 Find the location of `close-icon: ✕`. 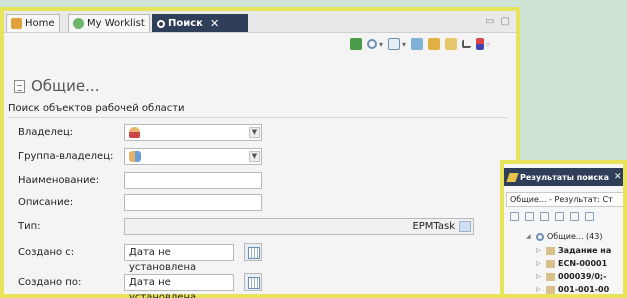

close-icon: ✕ is located at coordinates (618, 177).